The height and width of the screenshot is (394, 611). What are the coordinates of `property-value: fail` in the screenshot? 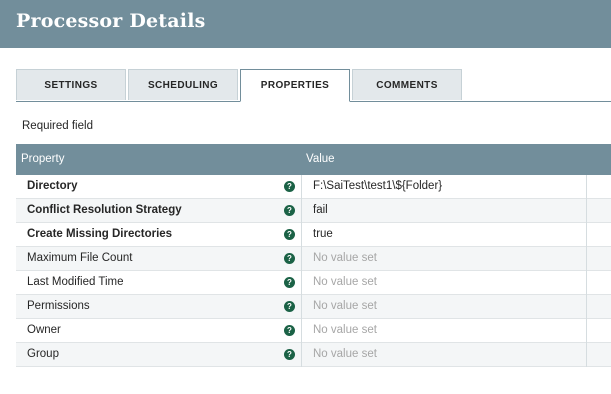 It's located at (320, 210).